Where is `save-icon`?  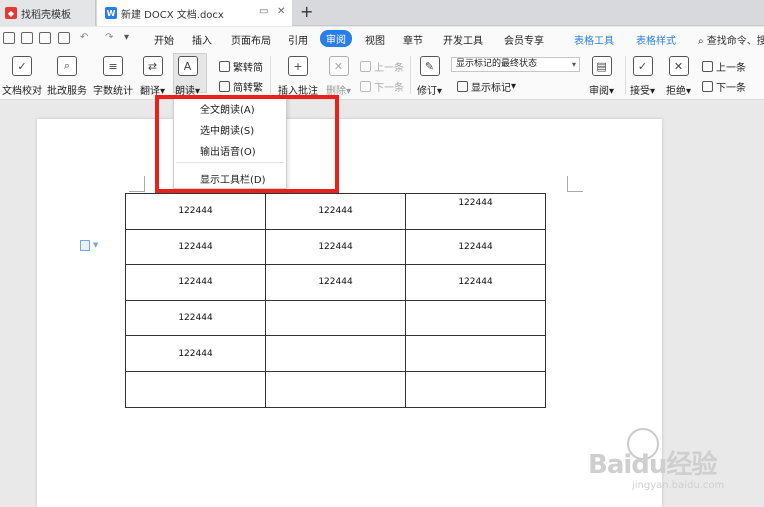
save-icon is located at coordinates (9, 38).